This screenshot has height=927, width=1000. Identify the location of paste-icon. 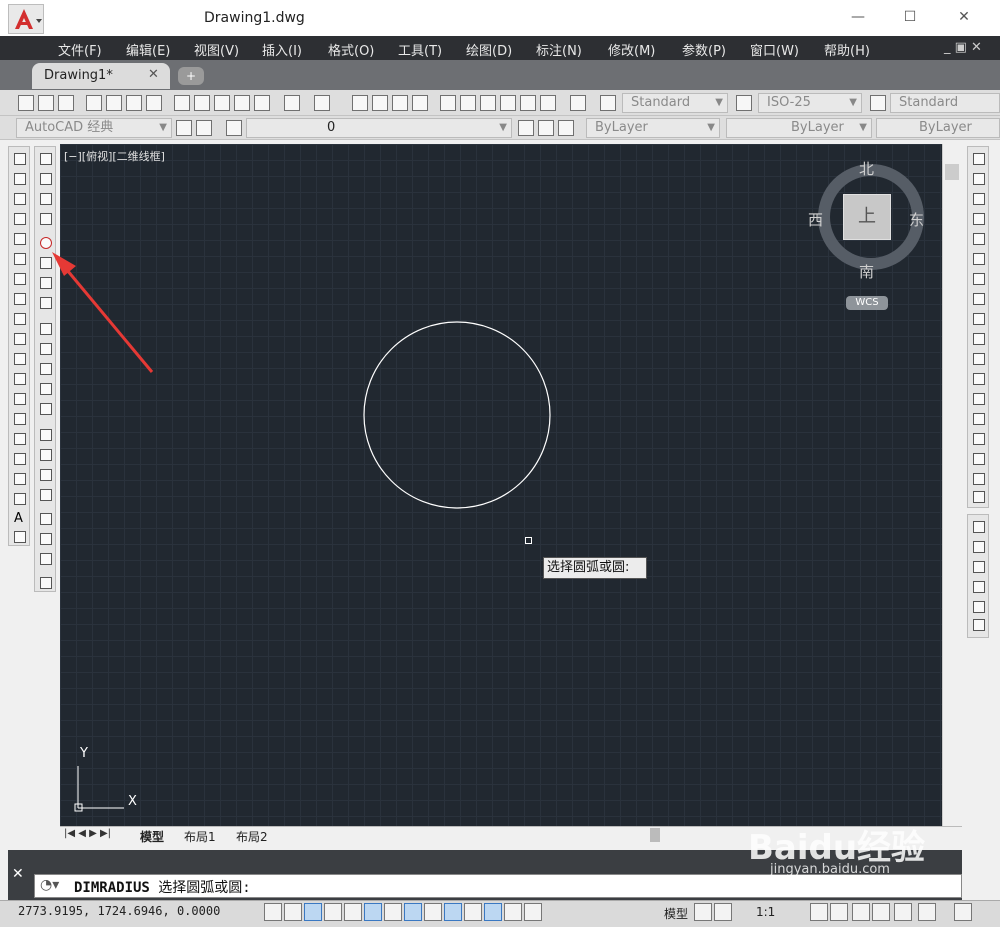
(222, 103).